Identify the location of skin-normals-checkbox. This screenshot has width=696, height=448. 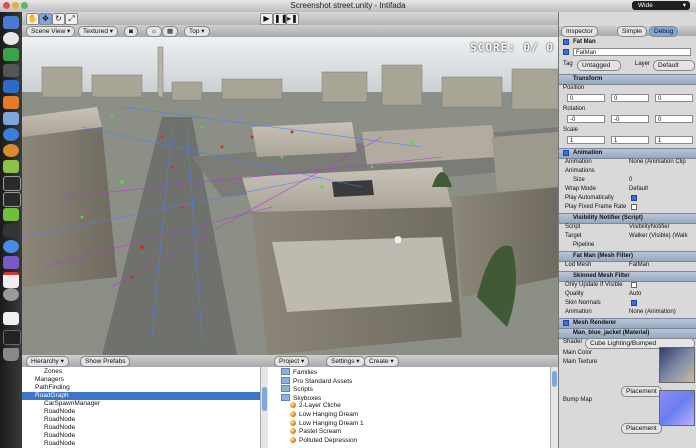
(634, 303).